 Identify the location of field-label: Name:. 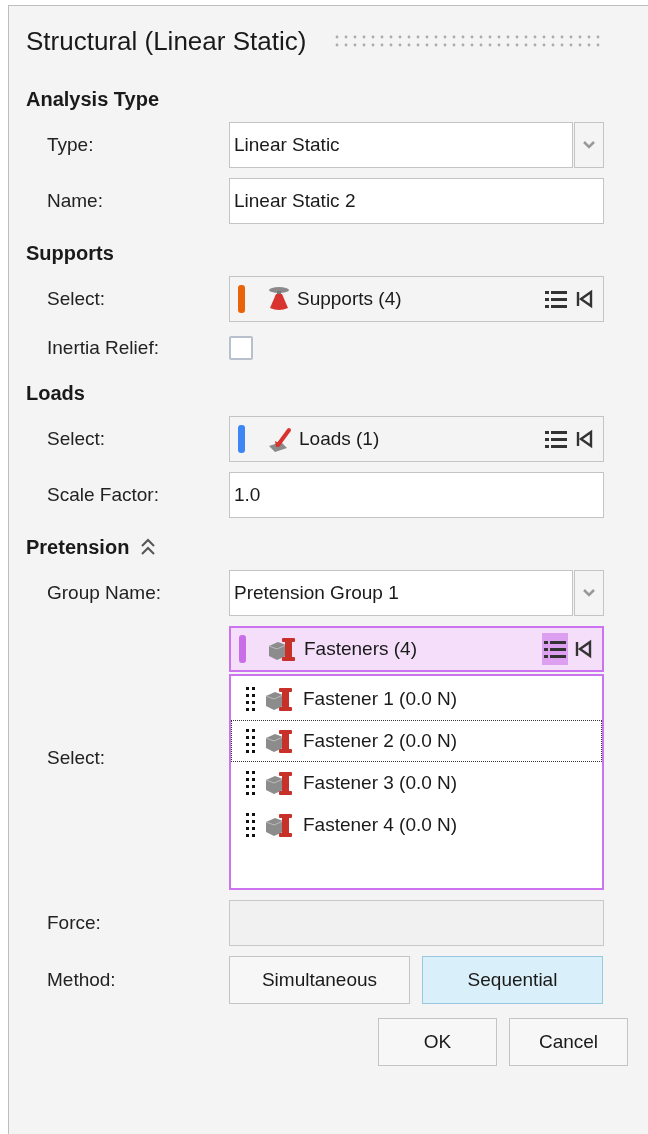
(75, 200).